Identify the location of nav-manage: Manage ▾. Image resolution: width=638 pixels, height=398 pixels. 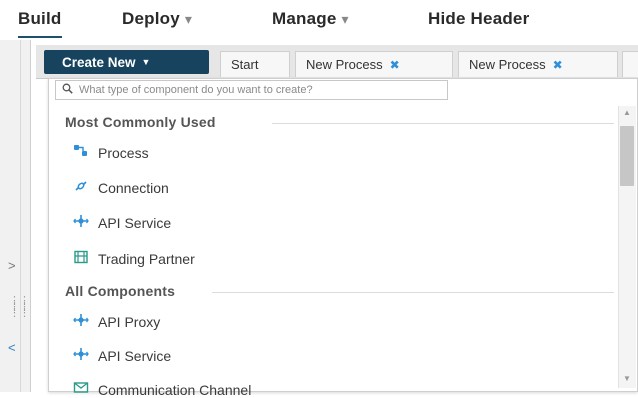
(310, 19).